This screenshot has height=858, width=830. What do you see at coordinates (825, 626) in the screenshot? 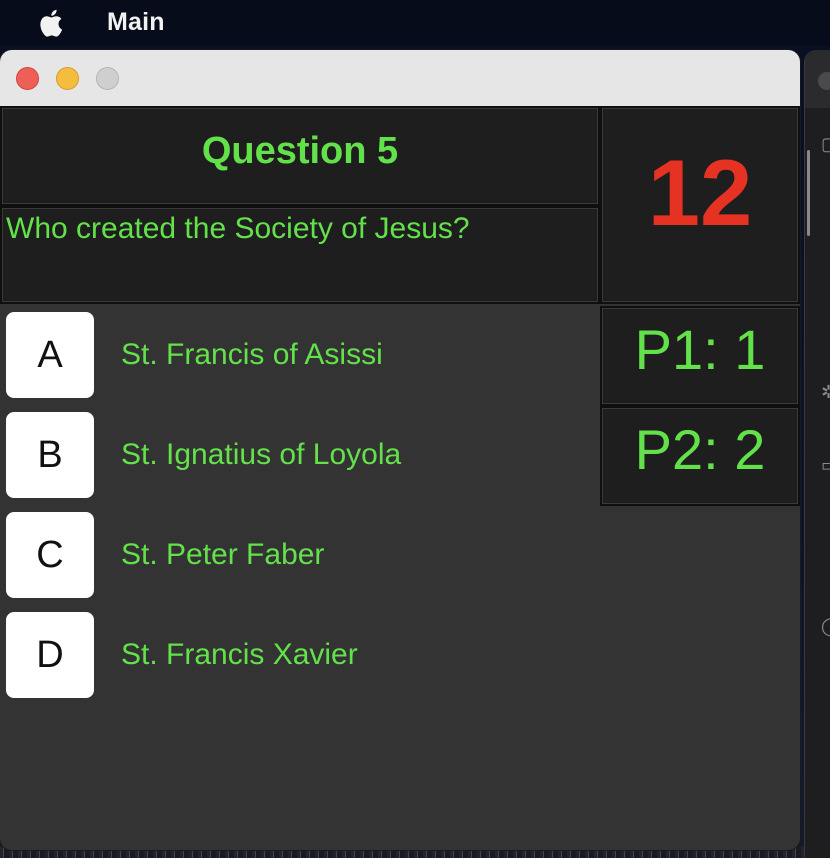
I see `info-icon: ◯` at bounding box center [825, 626].